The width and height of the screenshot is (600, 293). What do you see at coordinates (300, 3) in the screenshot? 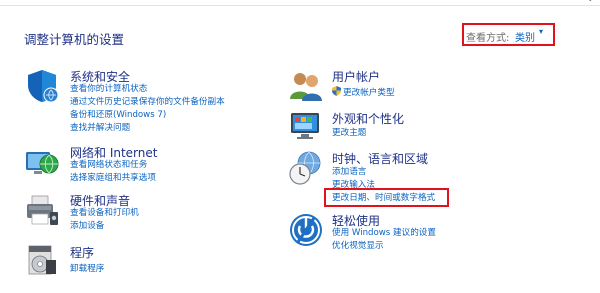
I see `window-top-strip: ⌄` at bounding box center [300, 3].